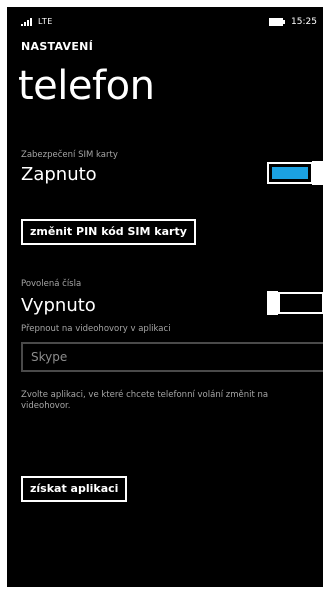  What do you see at coordinates (45, 21) in the screenshot?
I see `network-type-label: LTE` at bounding box center [45, 21].